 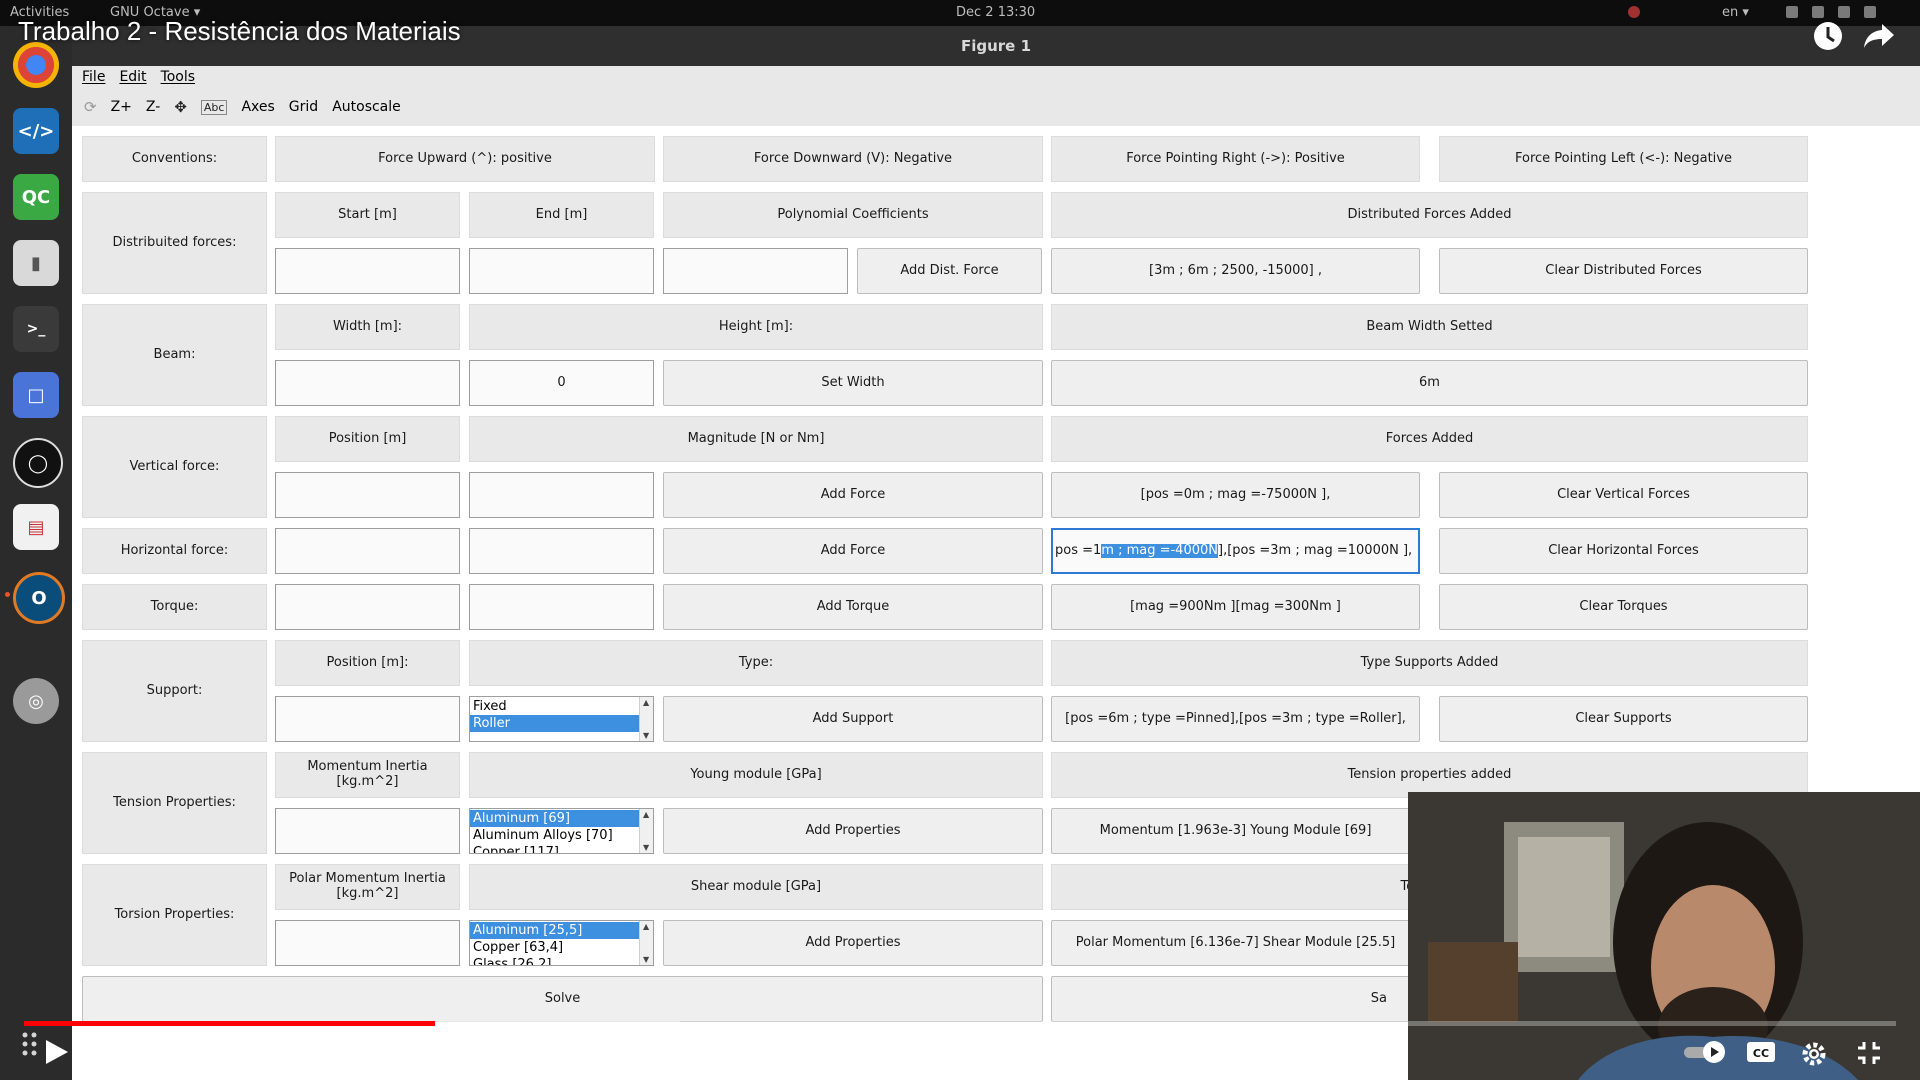 I want to click on microphone-icon, so click(x=1844, y=12).